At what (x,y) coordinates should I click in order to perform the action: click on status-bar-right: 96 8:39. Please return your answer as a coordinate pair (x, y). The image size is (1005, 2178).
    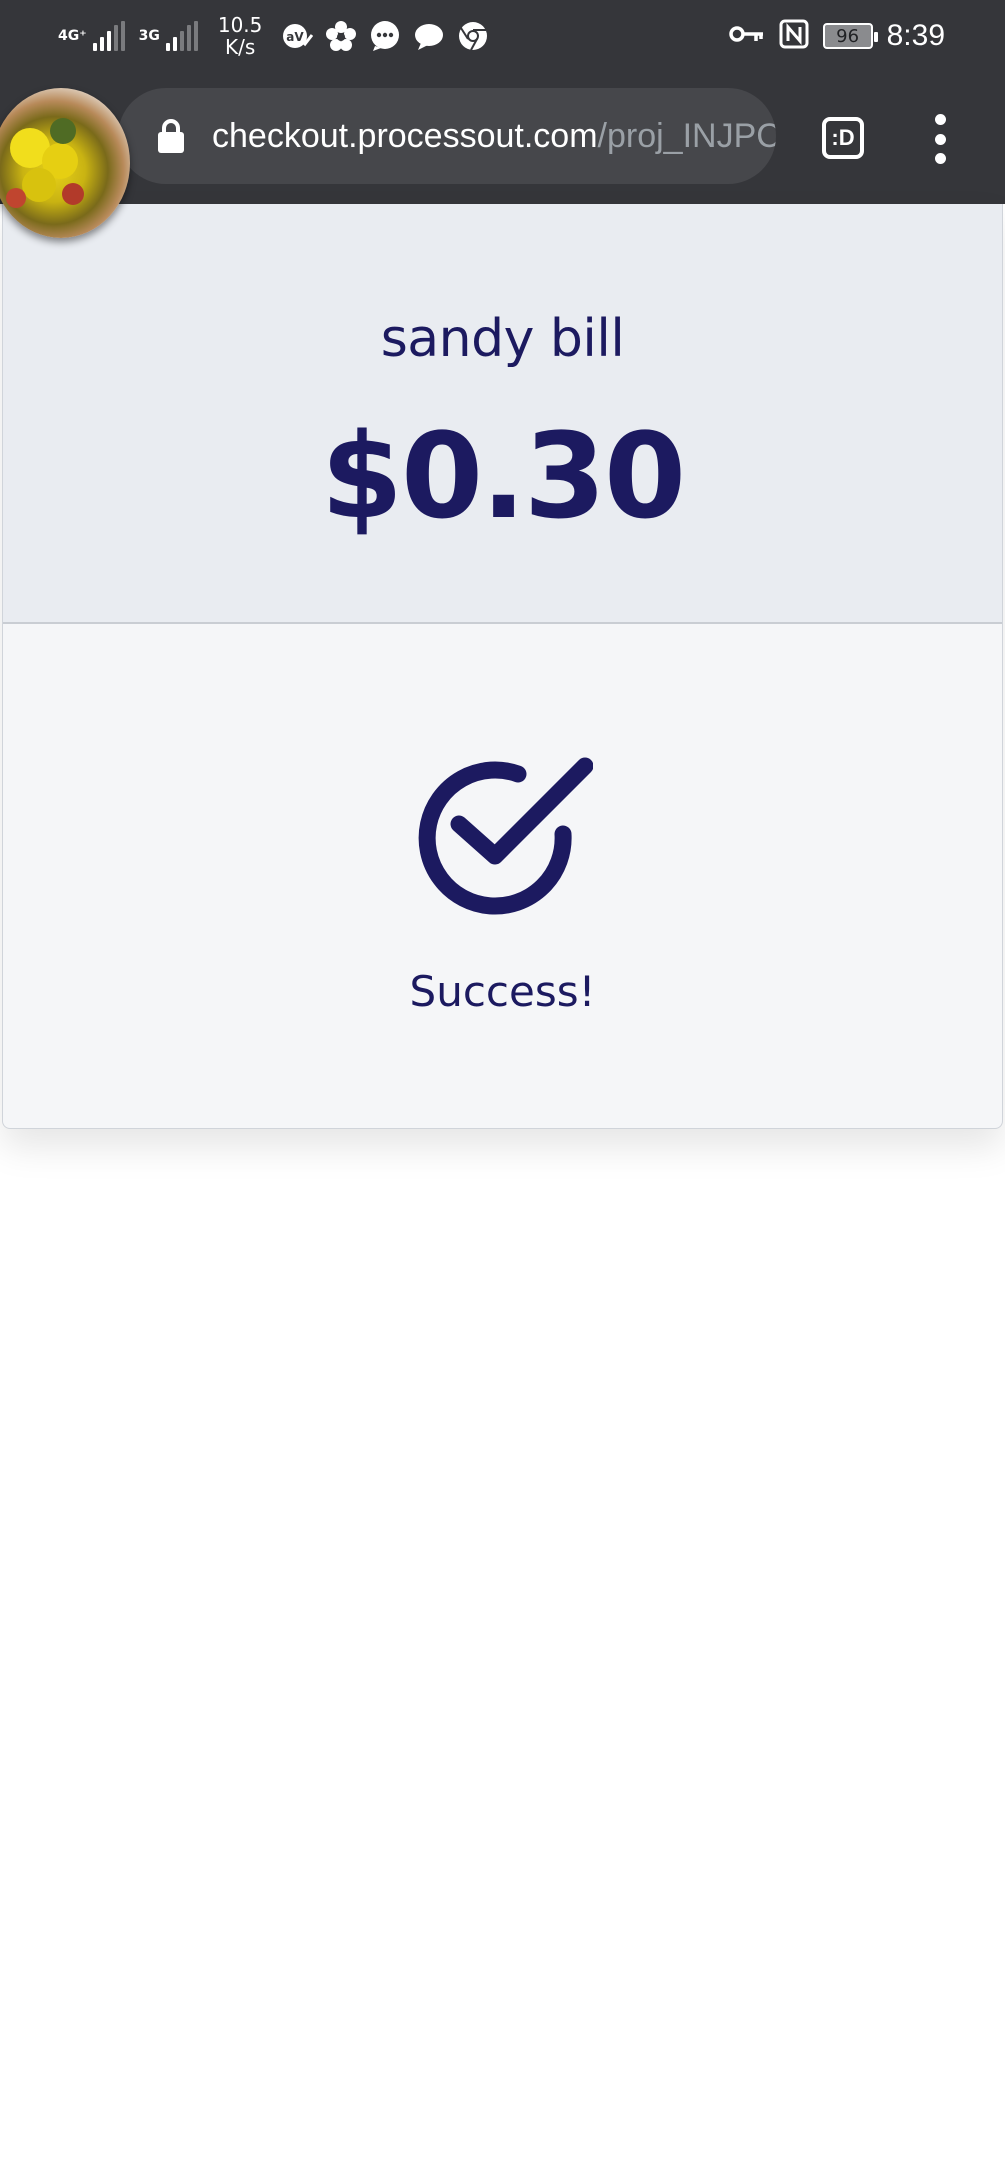
    Looking at the image, I should click on (836, 36).